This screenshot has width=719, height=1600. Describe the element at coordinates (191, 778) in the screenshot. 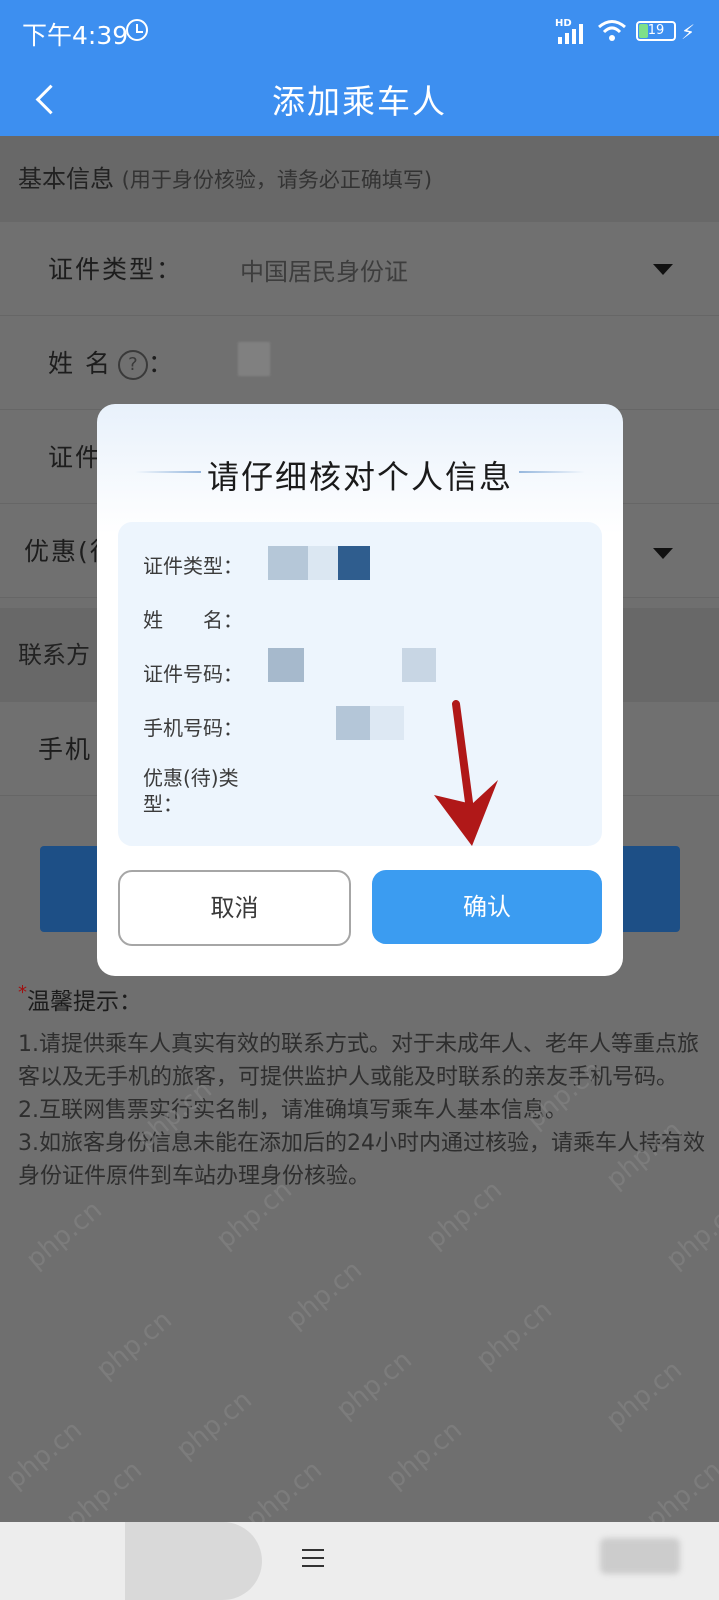

I see `info-discount-label: 优惠(待)类` at that location.